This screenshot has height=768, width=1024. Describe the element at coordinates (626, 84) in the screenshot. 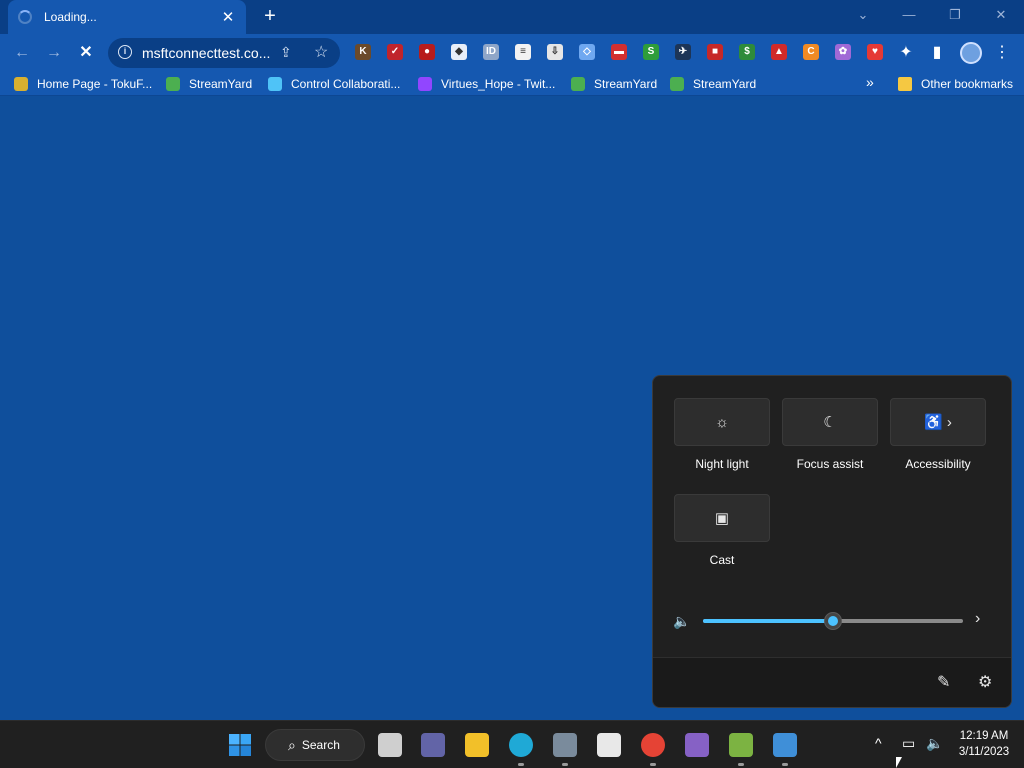

I see `bookmark-label: StreamYard` at that location.